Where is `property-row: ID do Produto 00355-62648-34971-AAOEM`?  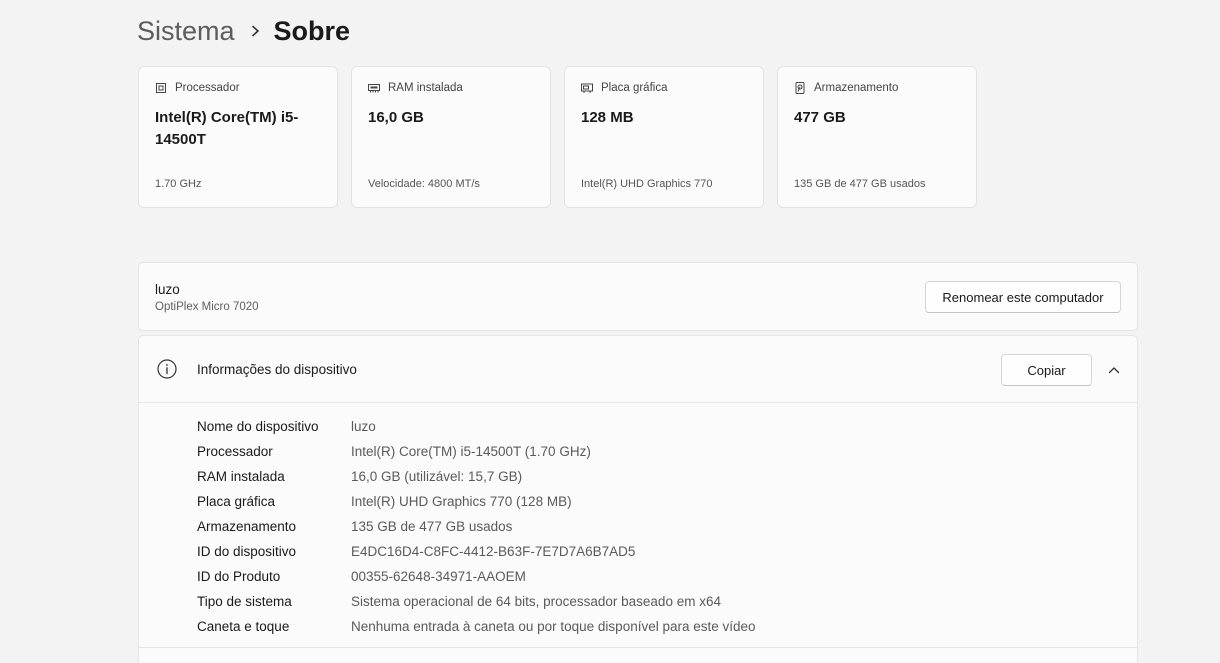 property-row: ID do Produto 00355-62648-34971-AAOEM is located at coordinates (476, 576).